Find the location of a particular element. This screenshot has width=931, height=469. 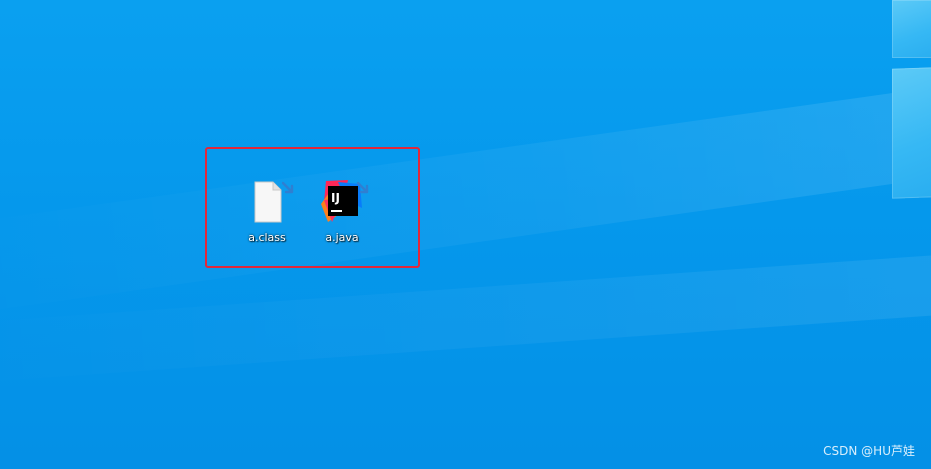

watermark-text: CSDN @HU芦娃 is located at coordinates (869, 451).